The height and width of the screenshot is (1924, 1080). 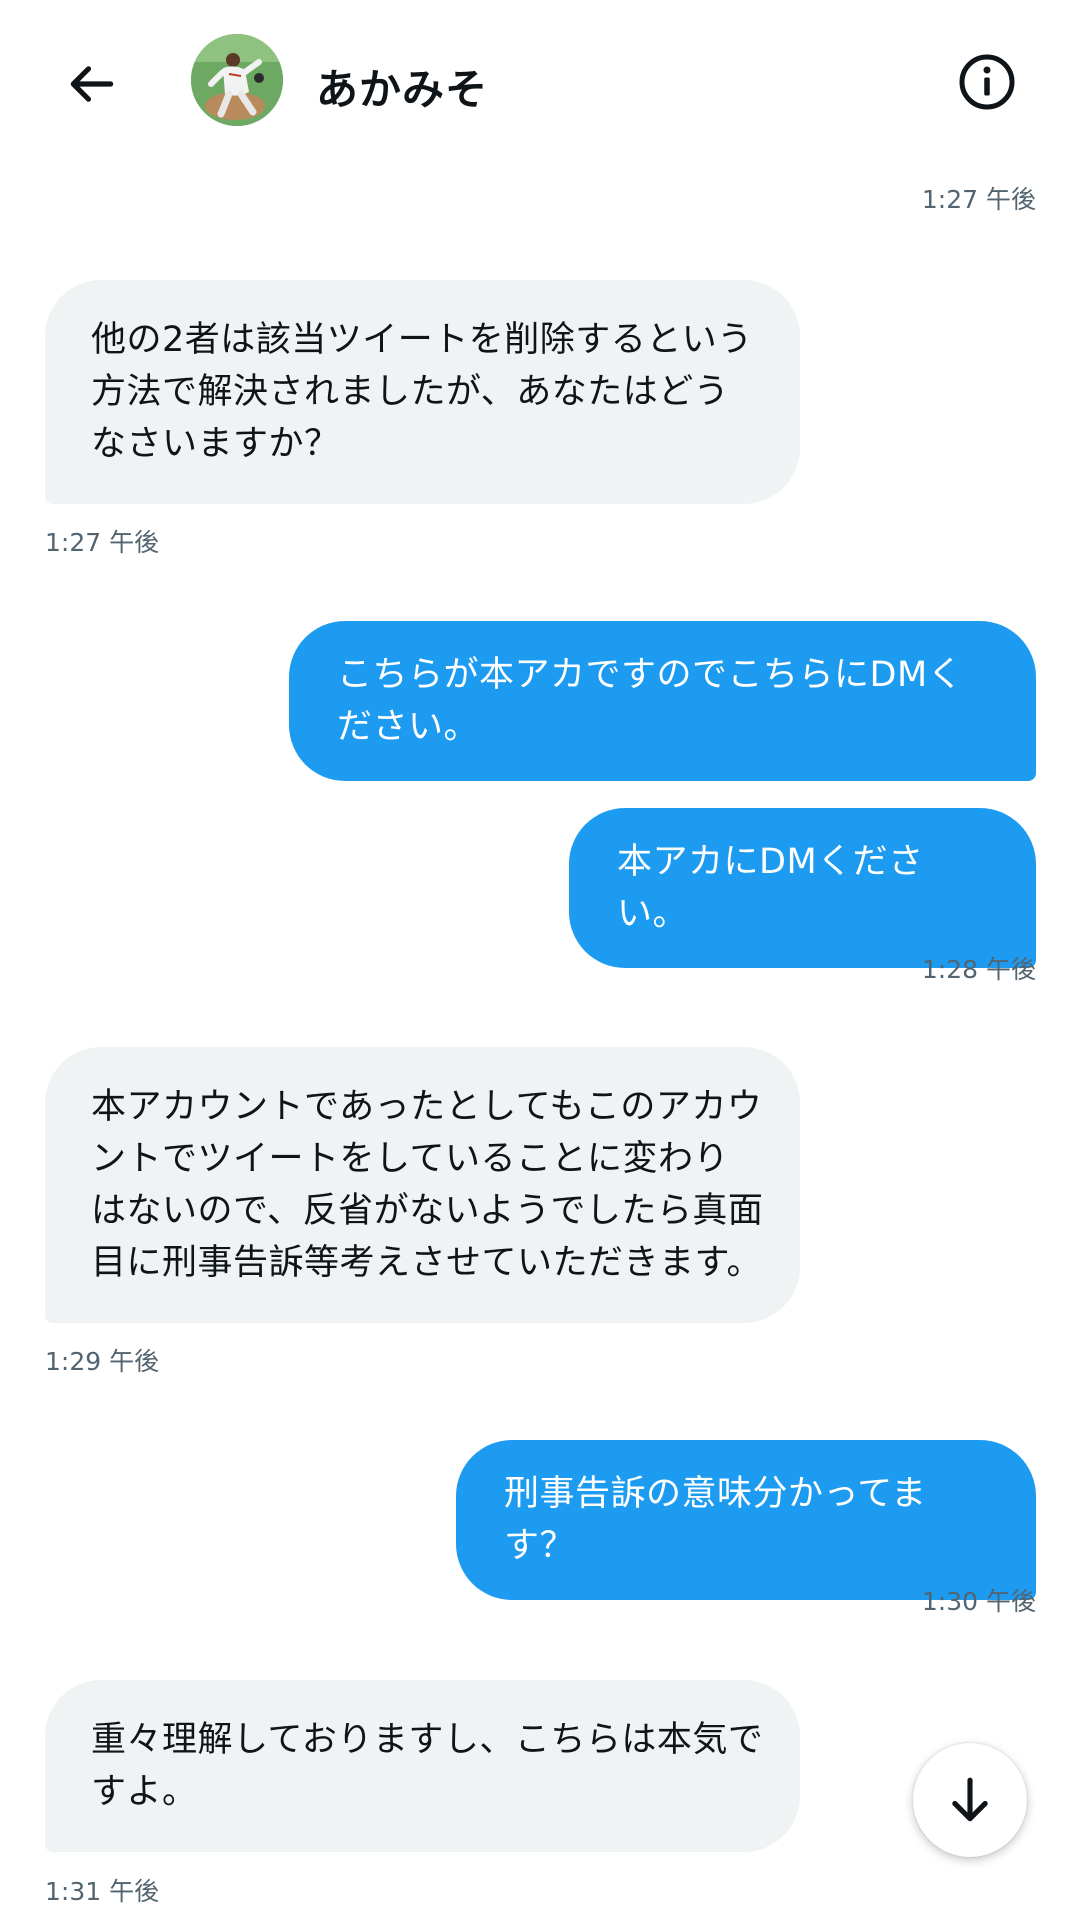 I want to click on arrow-down-icon, so click(x=970, y=1799).